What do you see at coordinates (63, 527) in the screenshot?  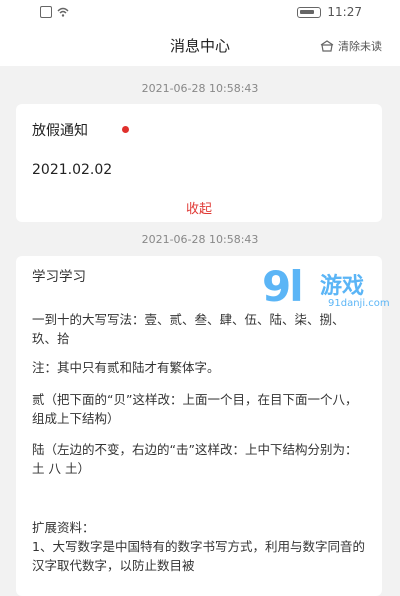 I see `message-line: 扩展资料：` at bounding box center [63, 527].